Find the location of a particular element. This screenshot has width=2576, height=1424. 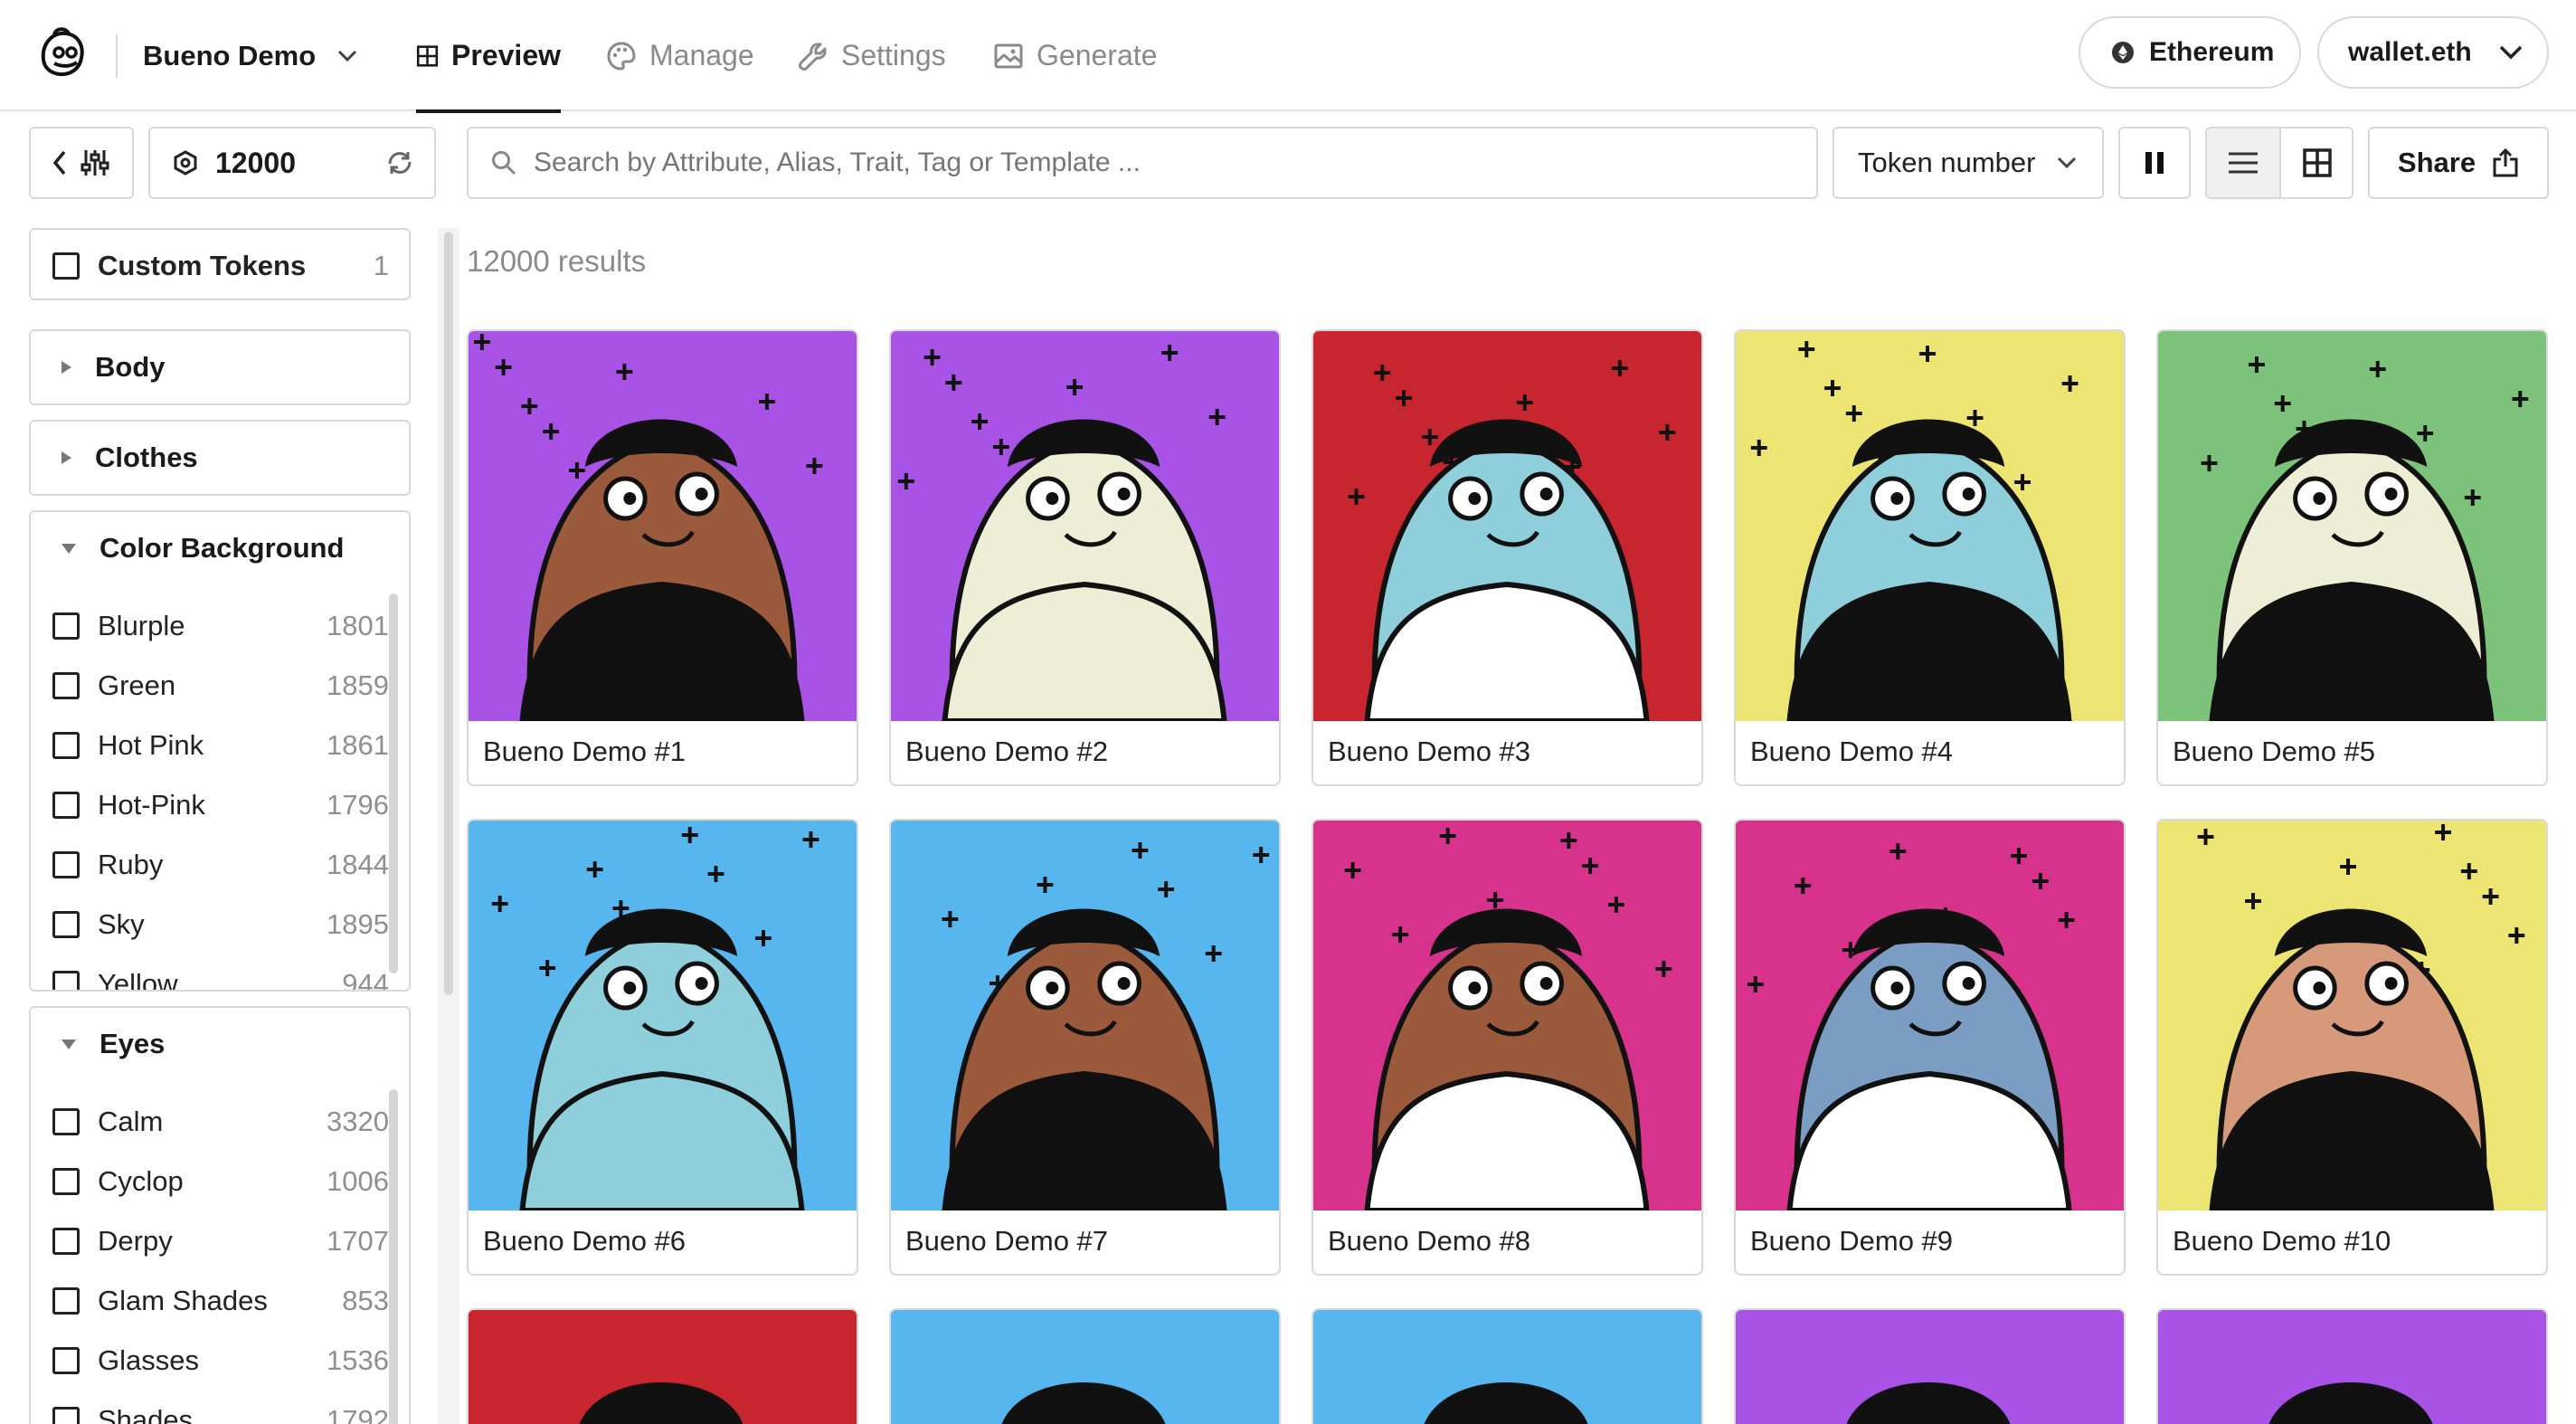

collapse-filters-button is located at coordinates (82, 163).